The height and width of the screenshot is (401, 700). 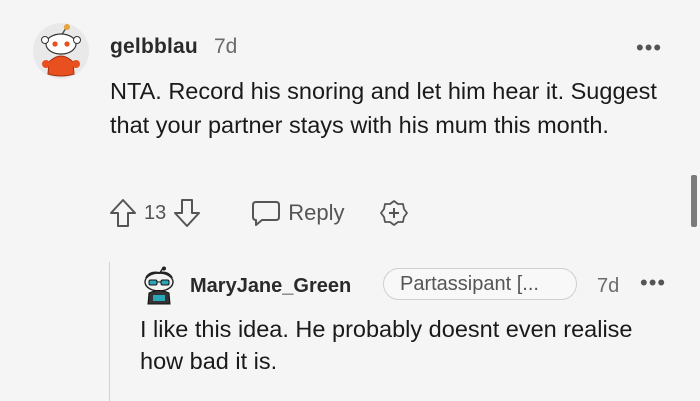 I want to click on add-award-icon, so click(x=393, y=213).